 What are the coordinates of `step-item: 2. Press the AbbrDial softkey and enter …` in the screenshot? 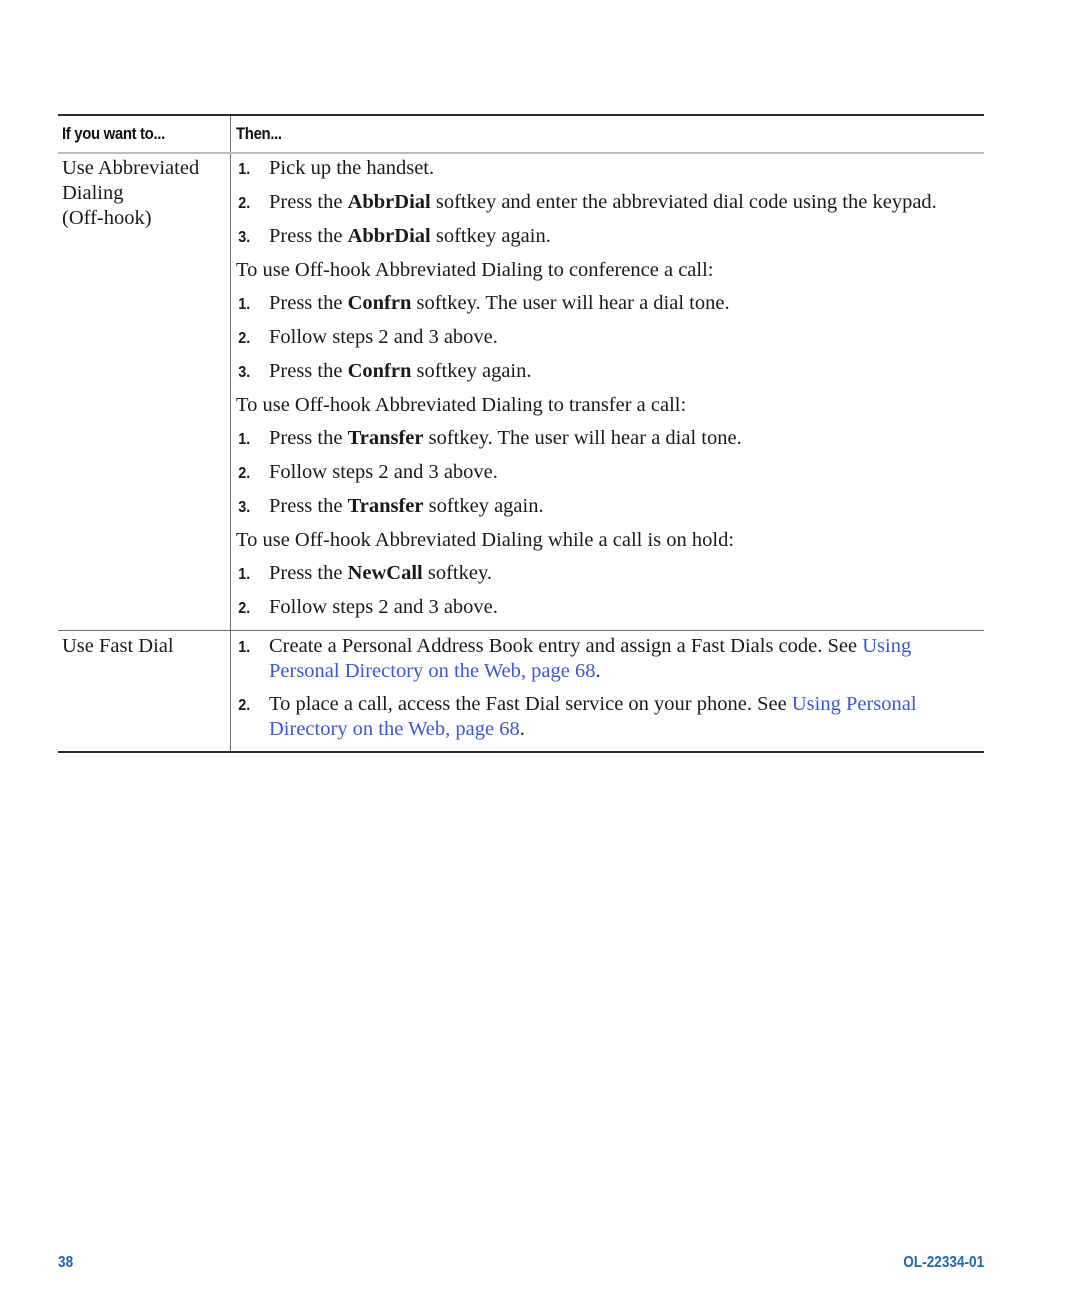 It's located at (607, 203).